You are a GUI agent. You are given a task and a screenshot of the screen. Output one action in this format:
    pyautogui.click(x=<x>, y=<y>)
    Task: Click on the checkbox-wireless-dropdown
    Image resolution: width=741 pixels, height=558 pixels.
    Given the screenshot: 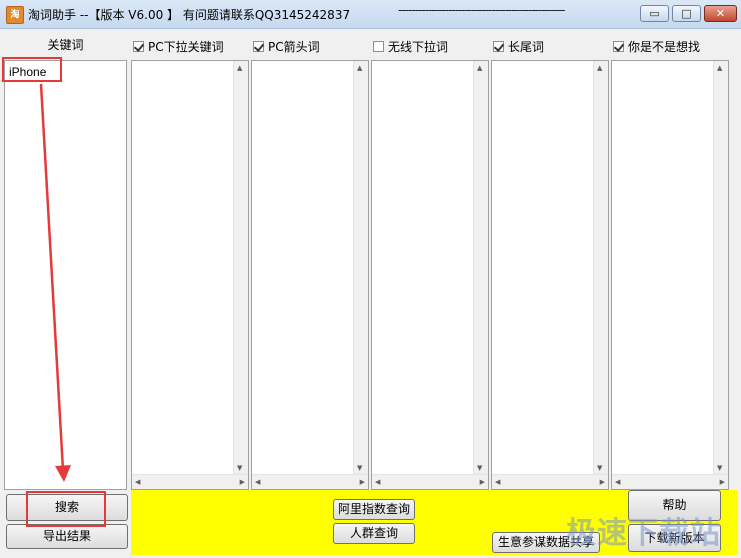 What is the action you would take?
    pyautogui.click(x=378, y=46)
    